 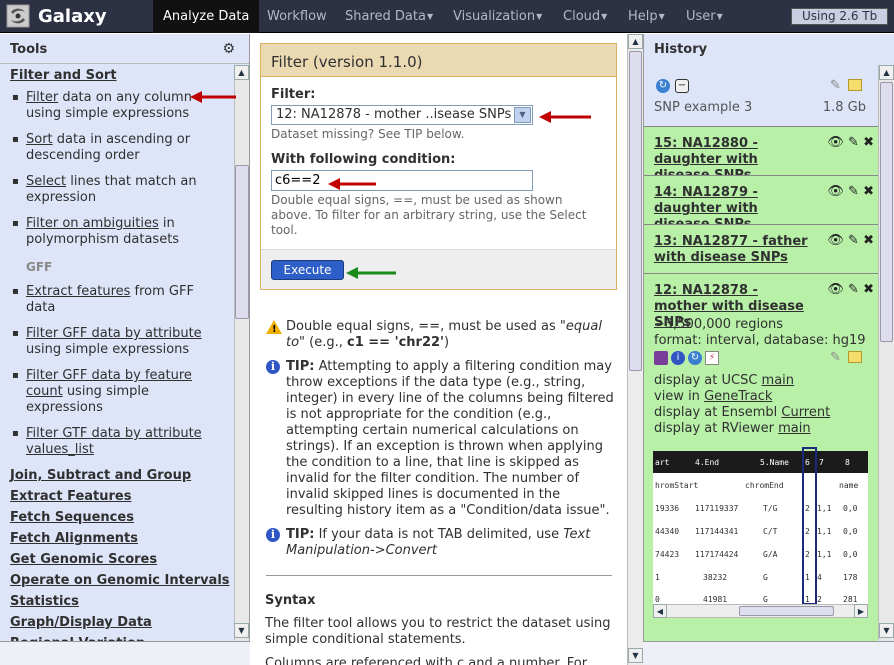 What do you see at coordinates (125, 653) in the screenshot?
I see `tools-footer` at bounding box center [125, 653].